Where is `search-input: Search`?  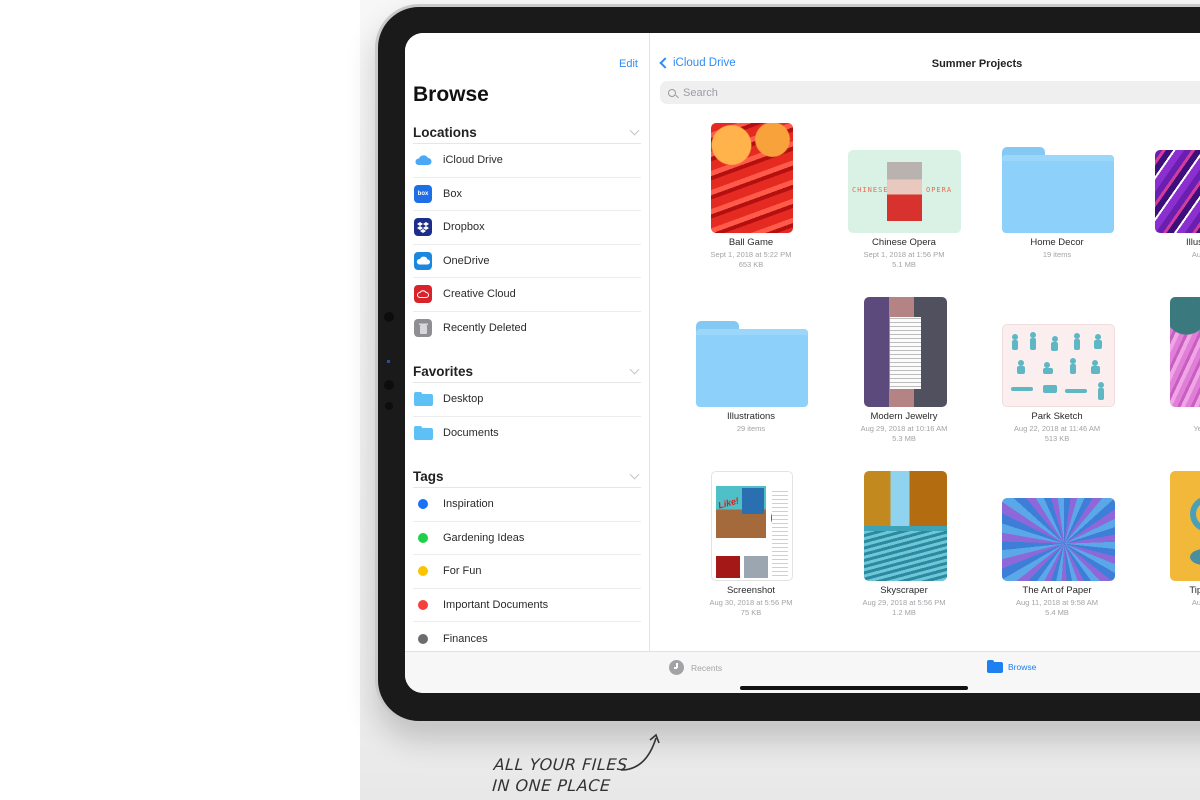
search-input: Search is located at coordinates (930, 92).